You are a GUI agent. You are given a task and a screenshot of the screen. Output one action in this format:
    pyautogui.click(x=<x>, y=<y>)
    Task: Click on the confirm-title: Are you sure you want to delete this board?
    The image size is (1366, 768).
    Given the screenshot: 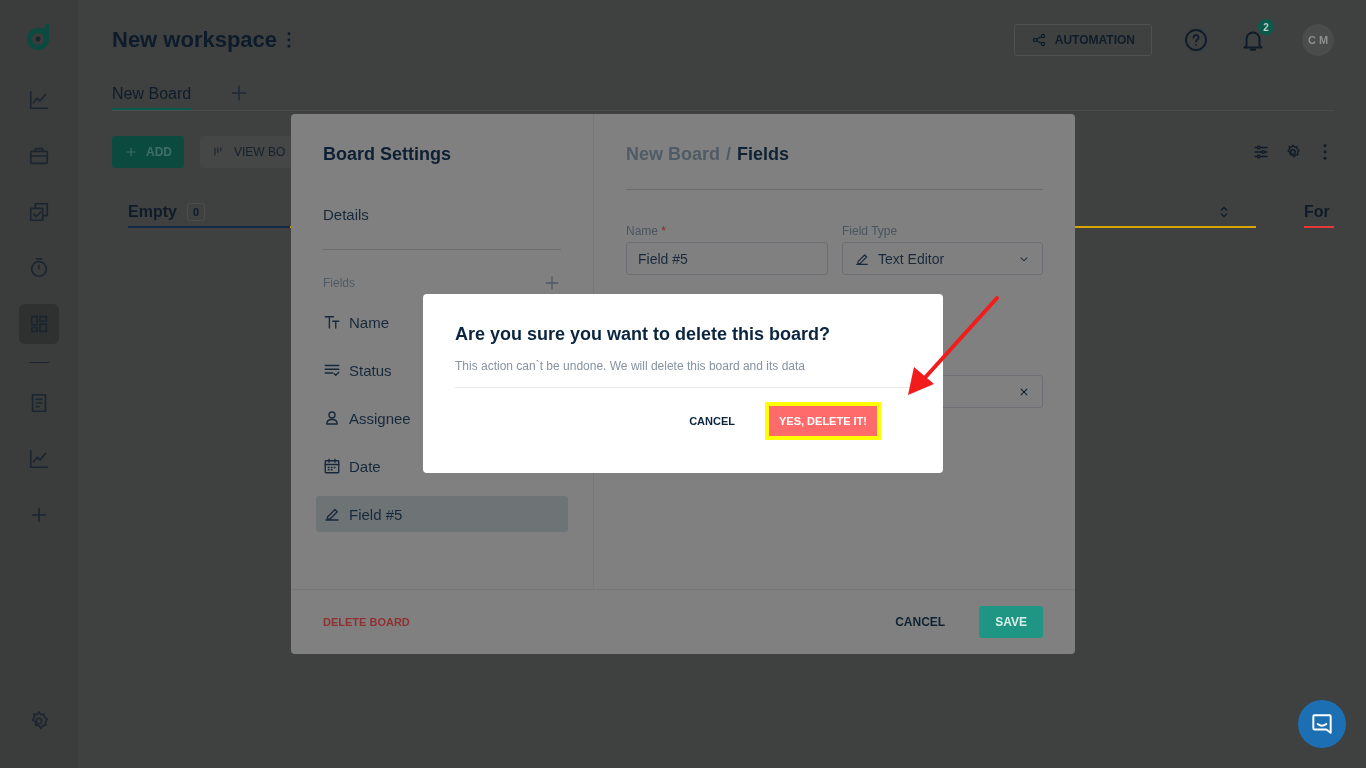 What is the action you would take?
    pyautogui.click(x=643, y=334)
    